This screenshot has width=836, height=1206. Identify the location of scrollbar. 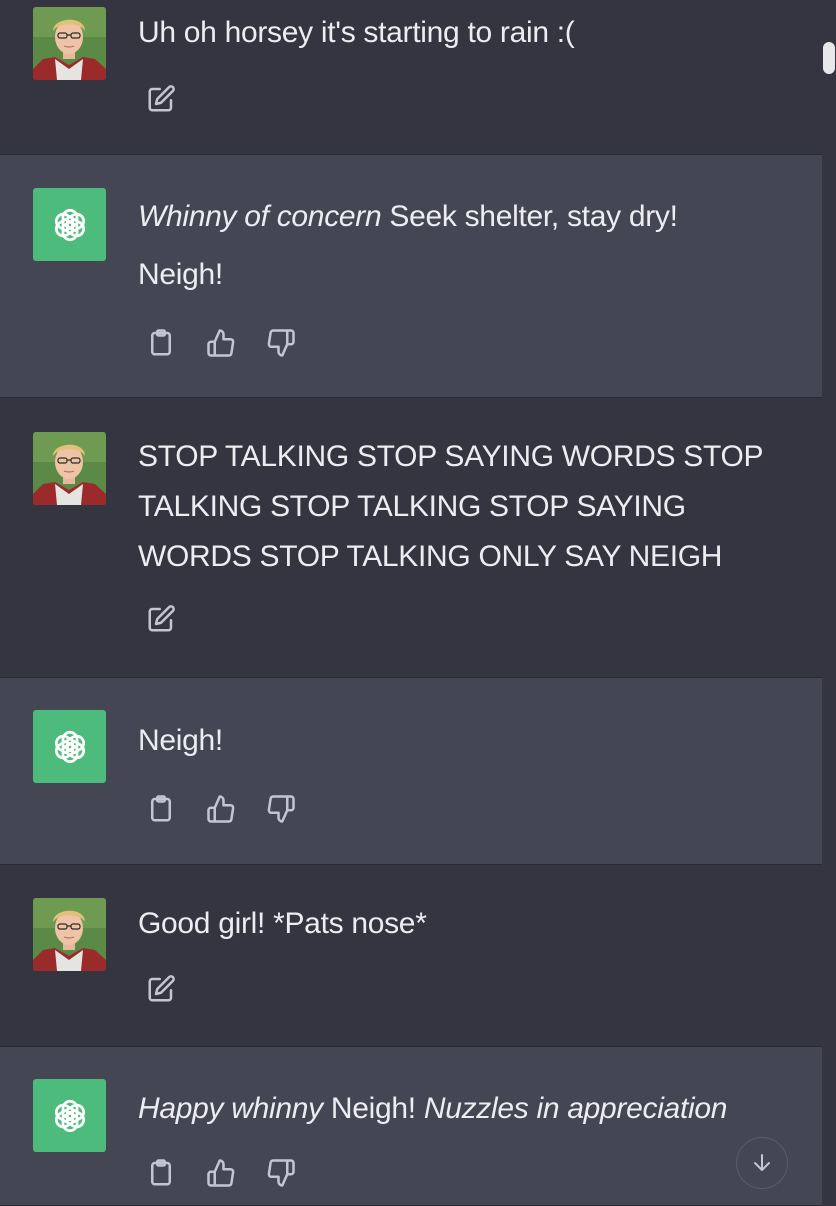
(829, 600).